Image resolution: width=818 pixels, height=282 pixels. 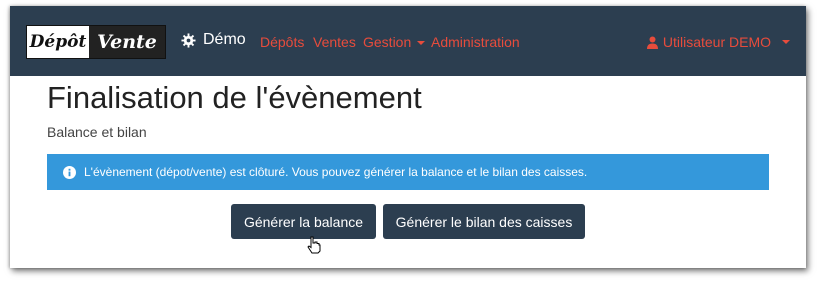 What do you see at coordinates (224, 39) in the screenshot?
I see `brand-label: Démo` at bounding box center [224, 39].